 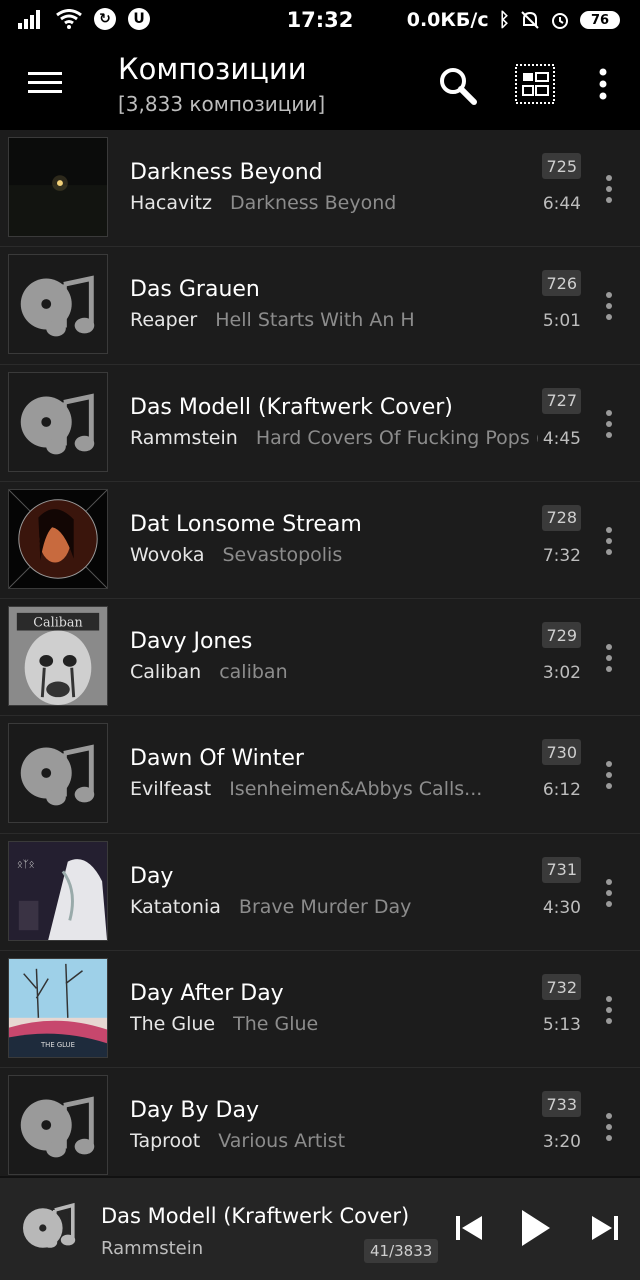 What do you see at coordinates (313, 203) in the screenshot?
I see `track-album: Darkness Beyond` at bounding box center [313, 203].